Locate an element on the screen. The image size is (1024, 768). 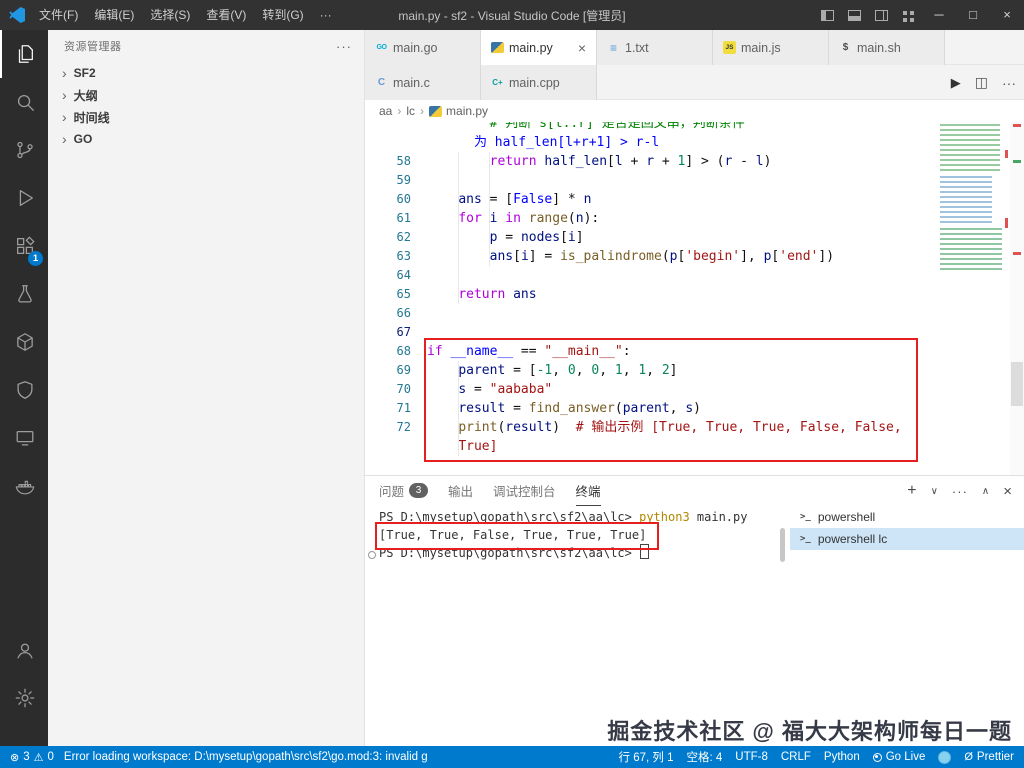
customize-layout-icon is located at coordinates (908, 15).